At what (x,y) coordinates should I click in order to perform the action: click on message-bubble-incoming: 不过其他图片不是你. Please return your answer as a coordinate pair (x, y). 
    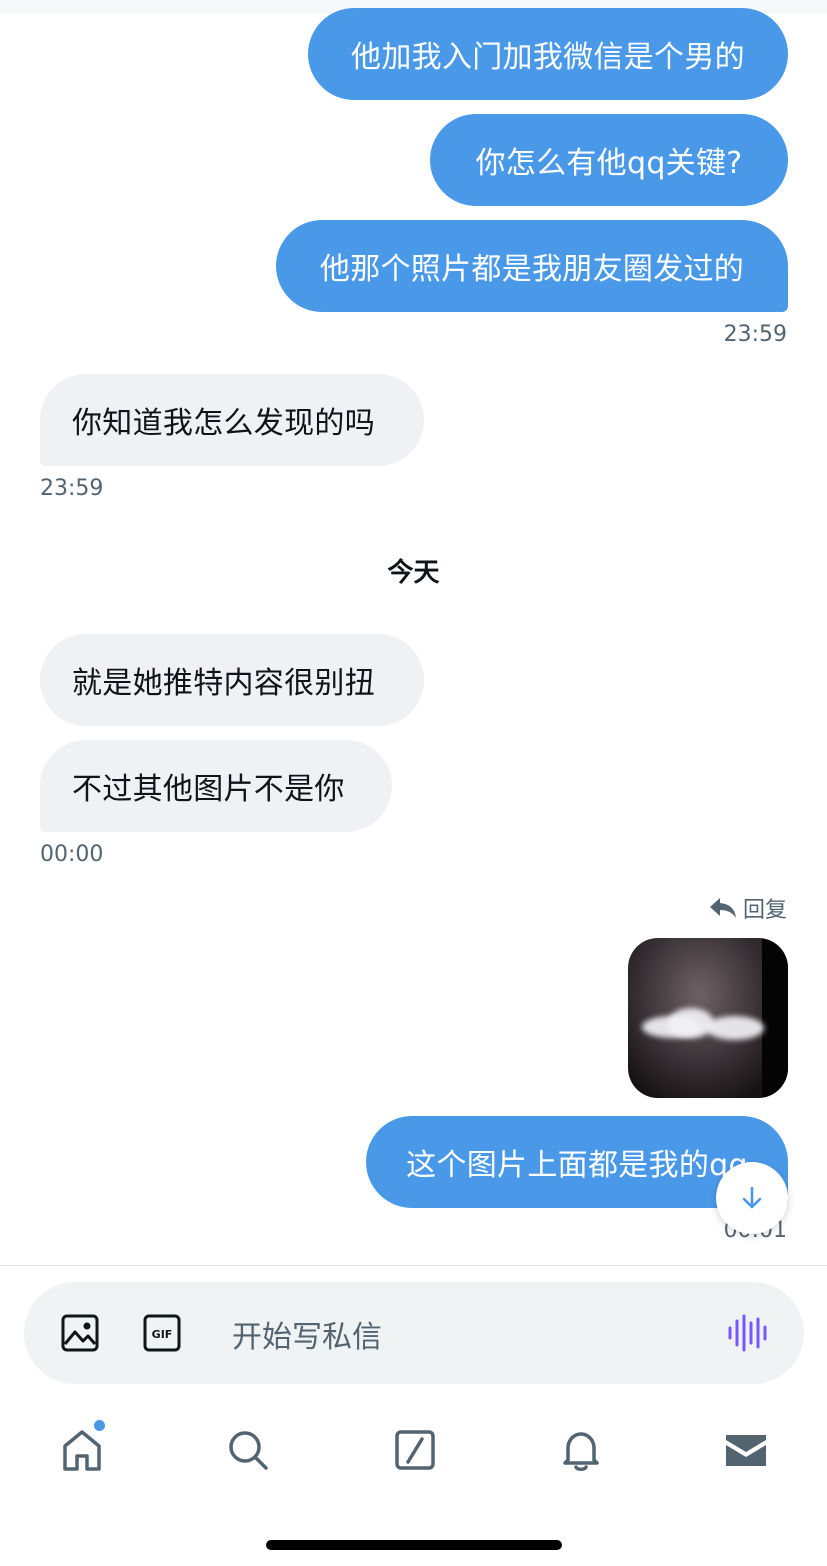
    Looking at the image, I should click on (216, 786).